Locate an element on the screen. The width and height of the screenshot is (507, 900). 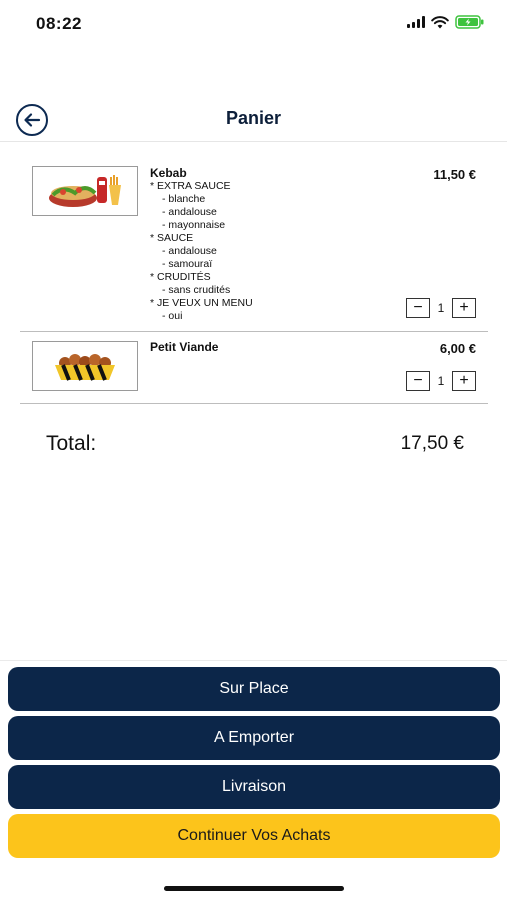
option-group: * CRUDITÉS is located at coordinates (180, 277).